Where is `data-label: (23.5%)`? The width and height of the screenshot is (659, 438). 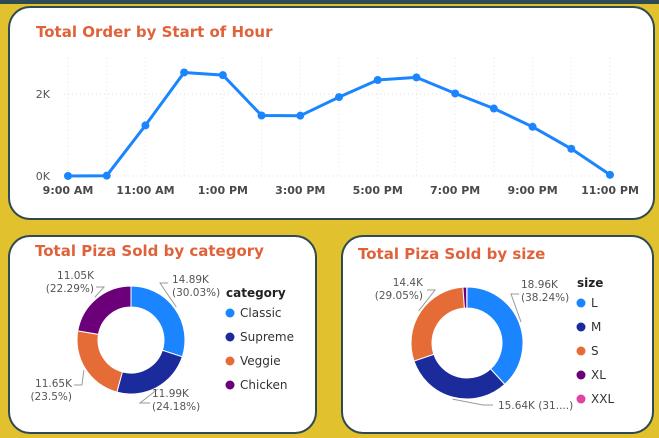 data-label: (23.5%) is located at coordinates (51, 397).